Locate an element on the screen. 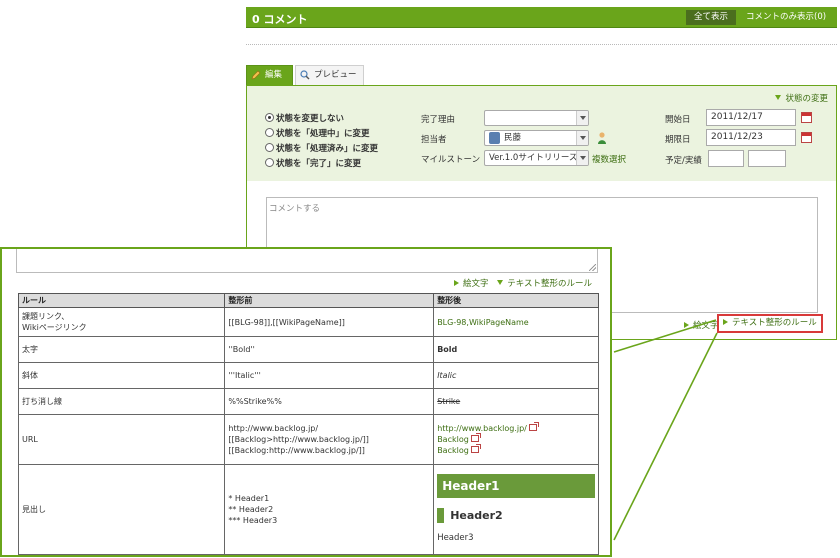 This screenshot has height=558, width=840. table-row: 斜体 '''Italic''' Italic is located at coordinates (308, 375).